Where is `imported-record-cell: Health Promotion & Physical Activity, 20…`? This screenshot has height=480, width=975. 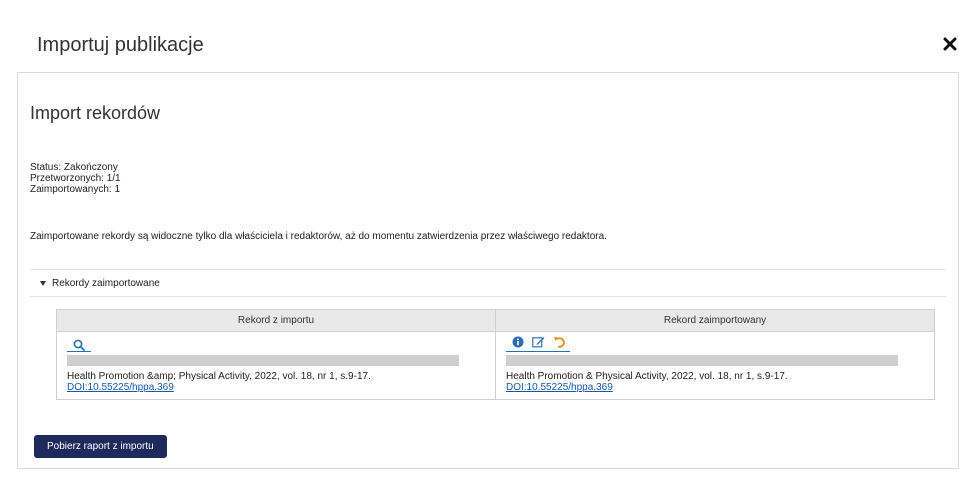 imported-record-cell: Health Promotion & Physical Activity, 20… is located at coordinates (715, 365).